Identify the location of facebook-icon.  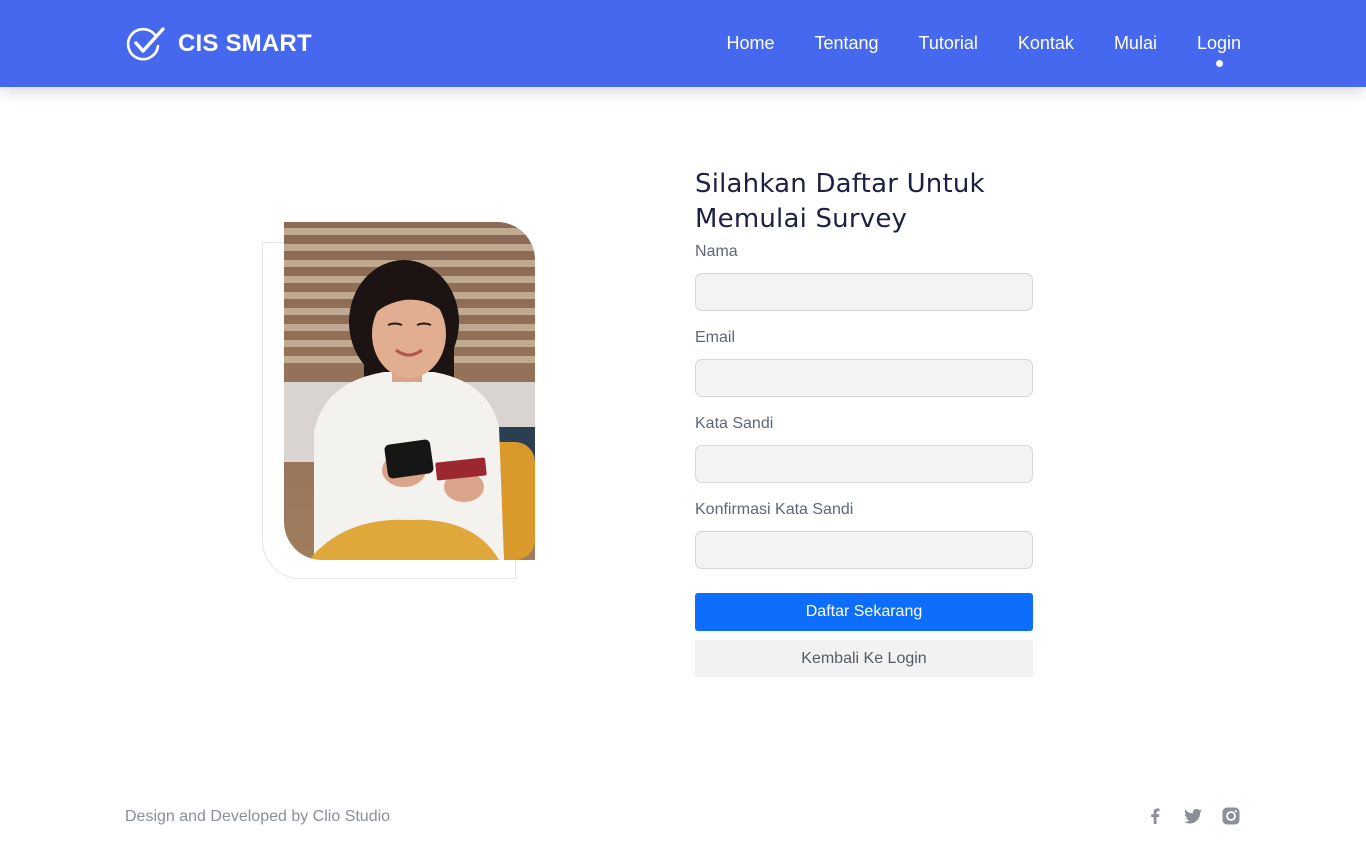
(1155, 816).